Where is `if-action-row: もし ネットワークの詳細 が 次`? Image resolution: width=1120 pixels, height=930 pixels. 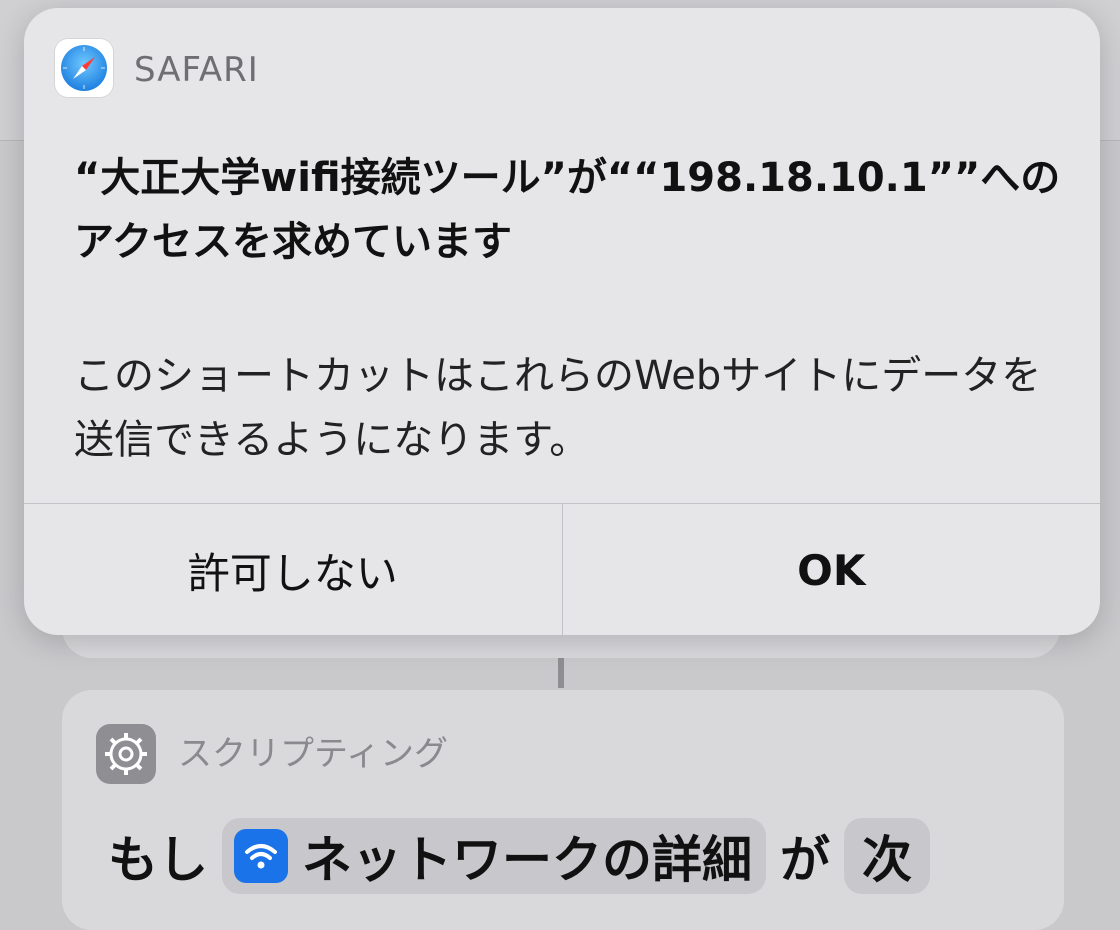 if-action-row: もし ネットワークの詳細 が 次 is located at coordinates (519, 856).